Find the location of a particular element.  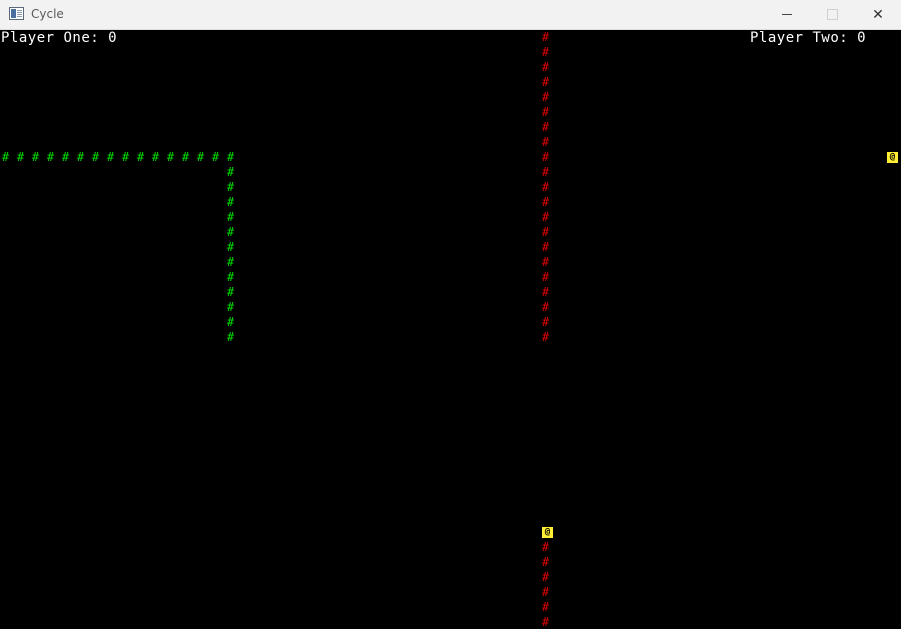

close-icon: ✕ is located at coordinates (878, 14).